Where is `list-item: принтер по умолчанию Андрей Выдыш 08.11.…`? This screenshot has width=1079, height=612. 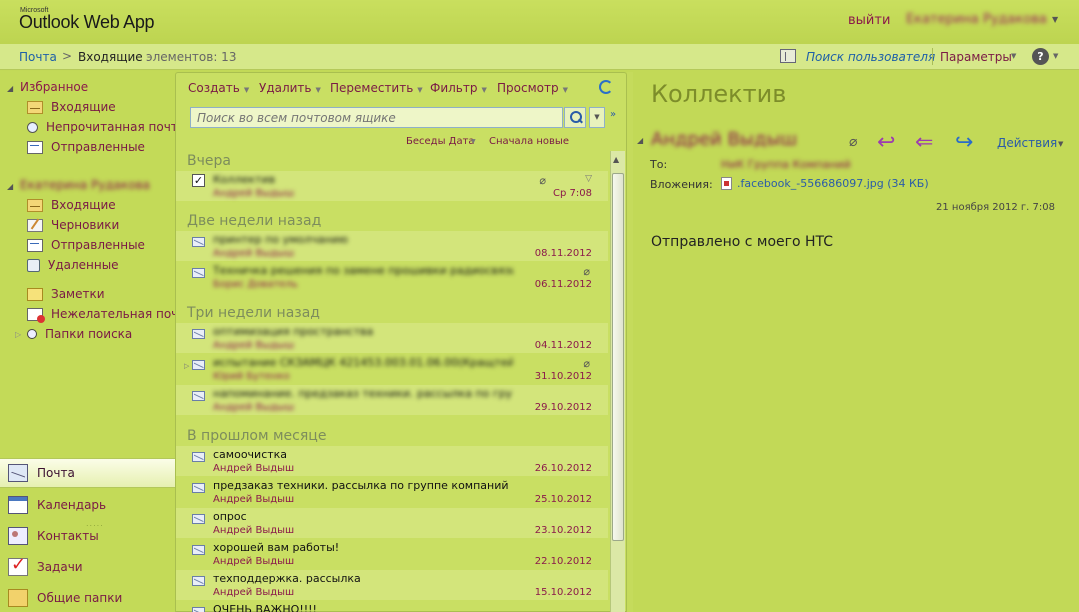 list-item: принтер по умолчанию Андрей Выдыш 08.11.… is located at coordinates (392, 246).